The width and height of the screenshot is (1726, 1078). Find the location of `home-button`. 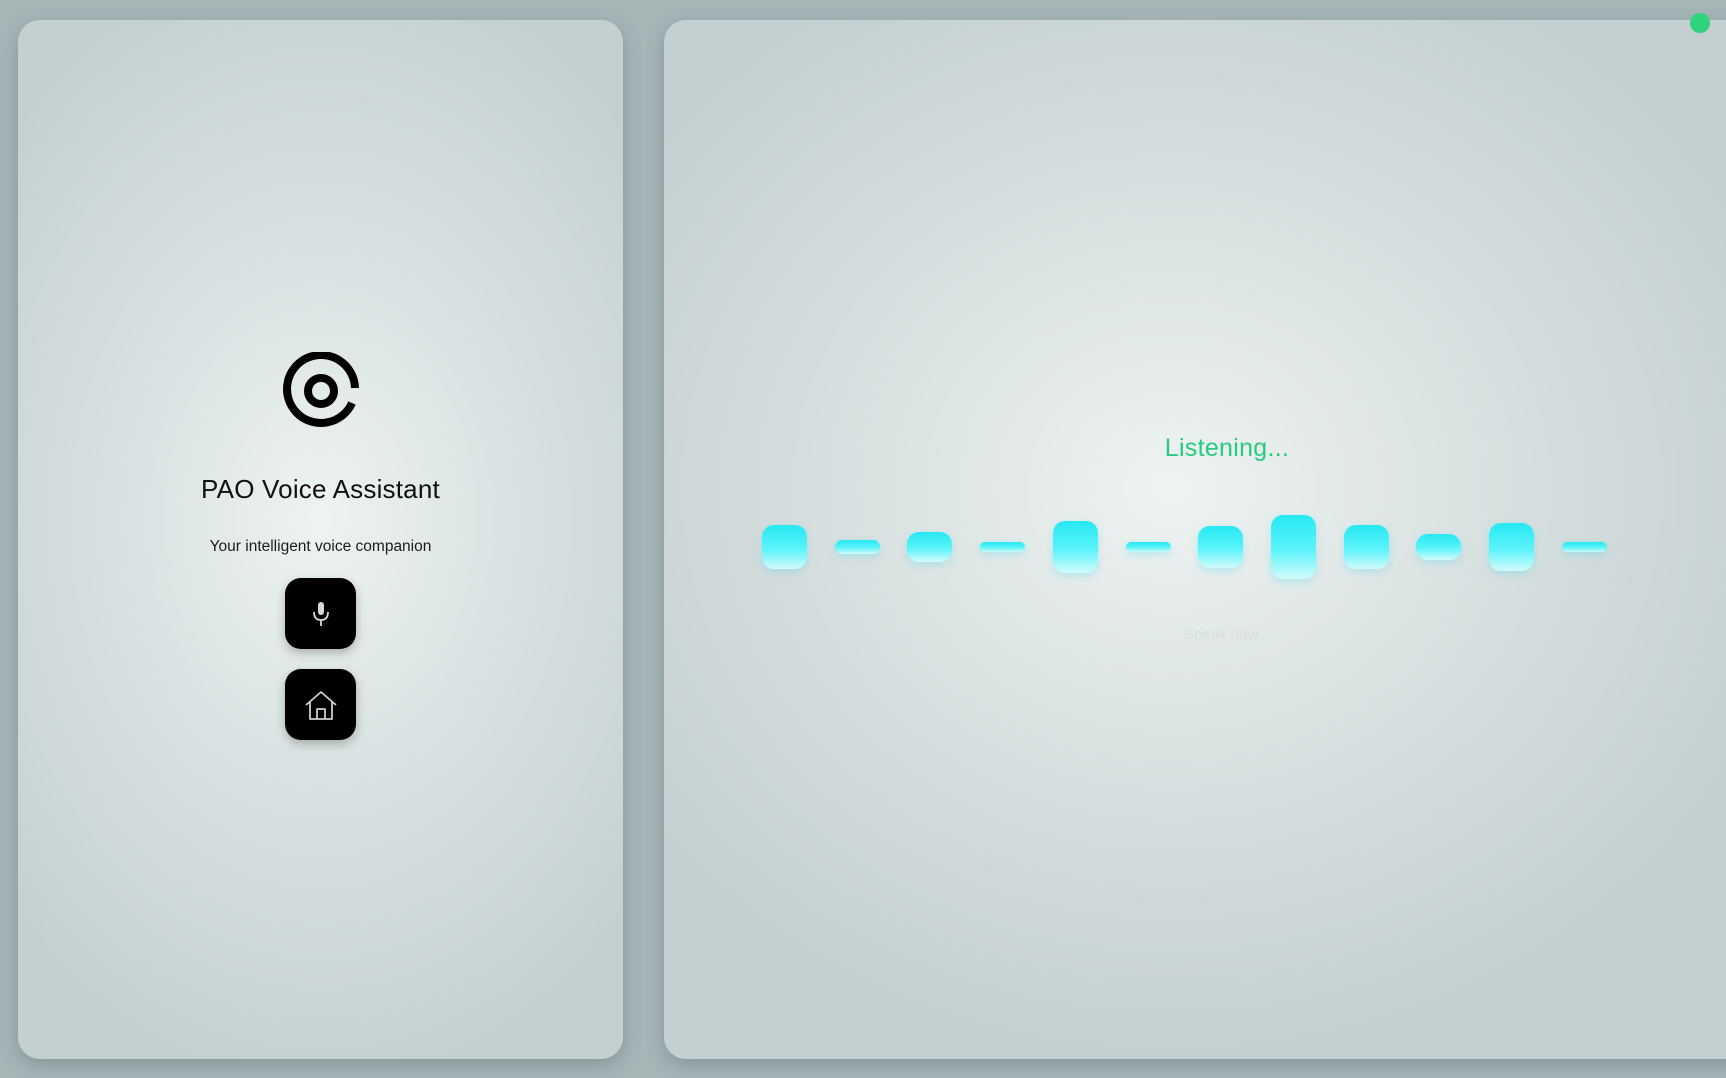

home-button is located at coordinates (320, 704).